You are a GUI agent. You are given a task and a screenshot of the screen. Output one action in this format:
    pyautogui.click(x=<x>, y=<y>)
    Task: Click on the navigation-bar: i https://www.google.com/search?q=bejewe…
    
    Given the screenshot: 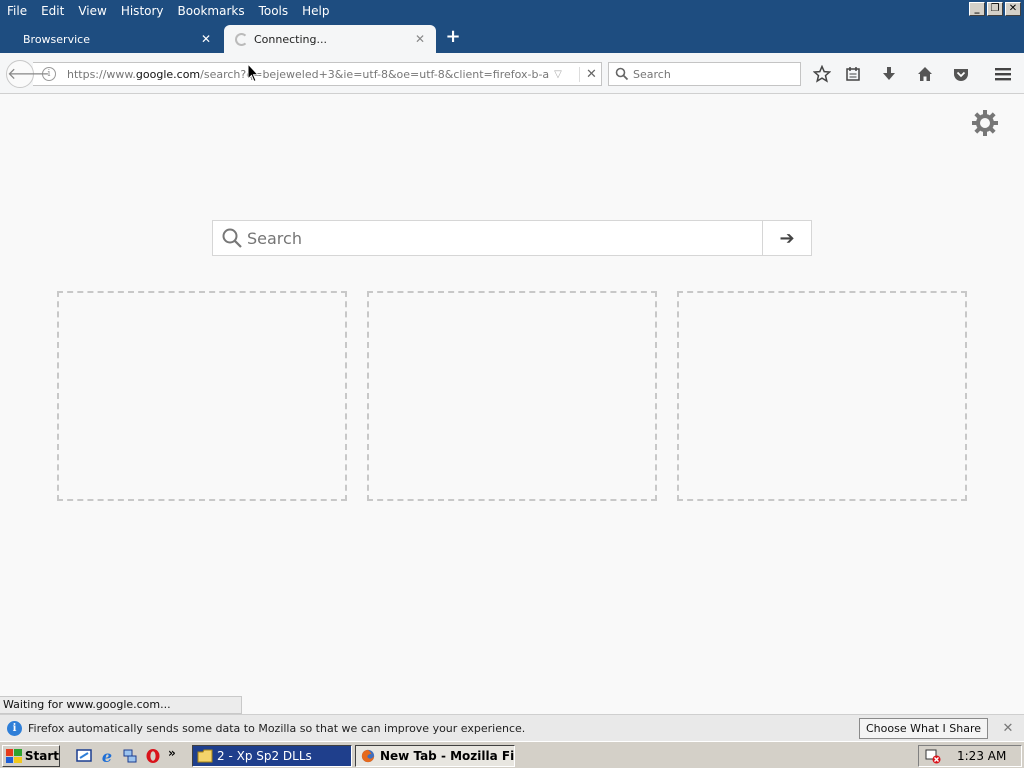 What is the action you would take?
    pyautogui.click(x=512, y=73)
    